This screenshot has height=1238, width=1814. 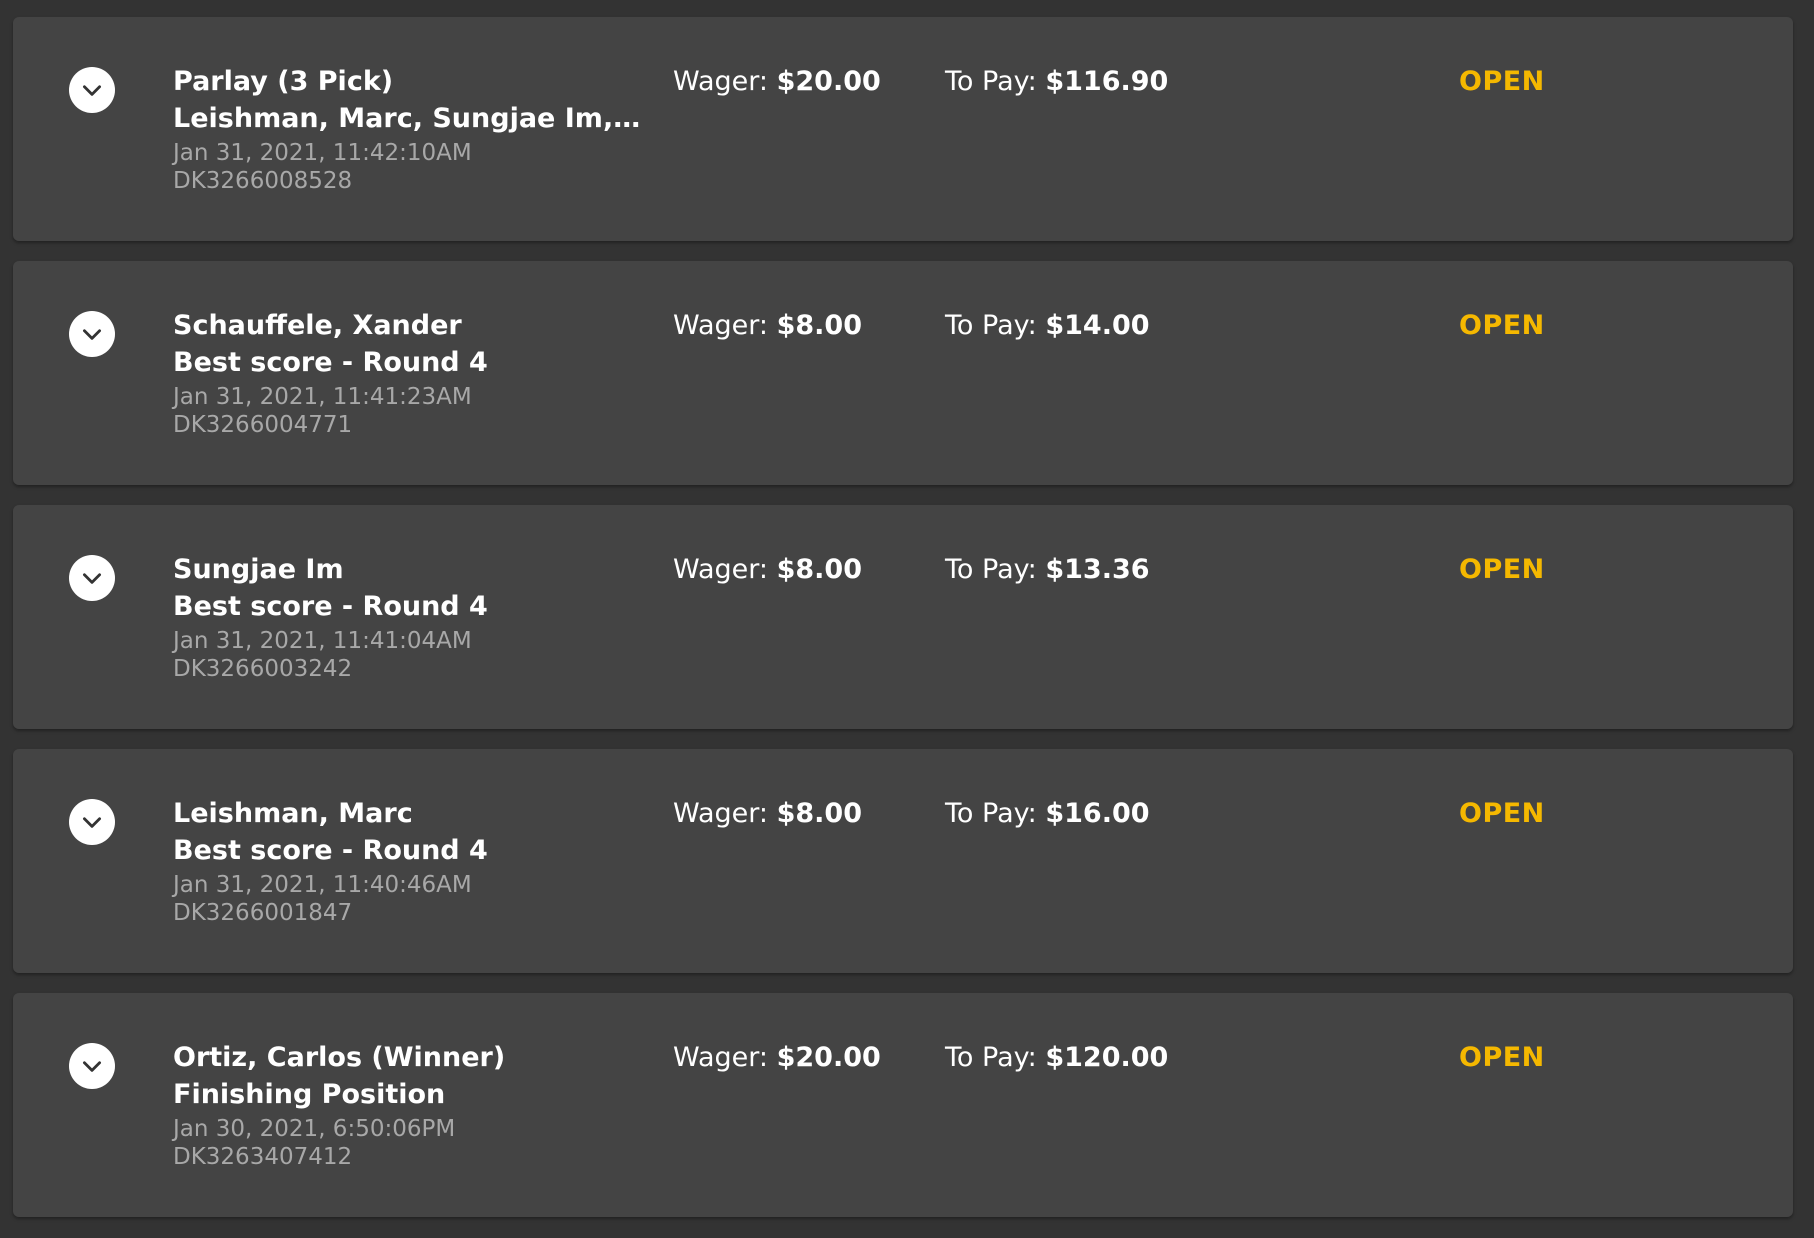 What do you see at coordinates (1097, 813) in the screenshot?
I see `to-pay-amount: $16.00` at bounding box center [1097, 813].